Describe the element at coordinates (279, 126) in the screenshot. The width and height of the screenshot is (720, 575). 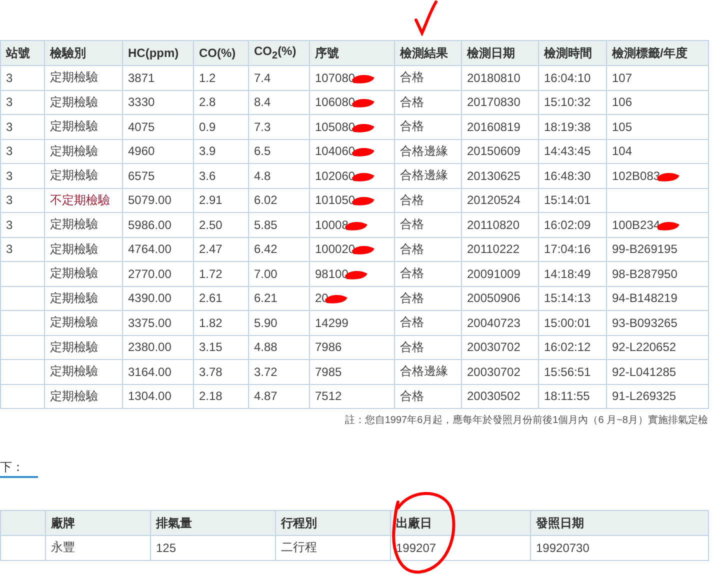
I see `table-cell: 7.3` at that location.